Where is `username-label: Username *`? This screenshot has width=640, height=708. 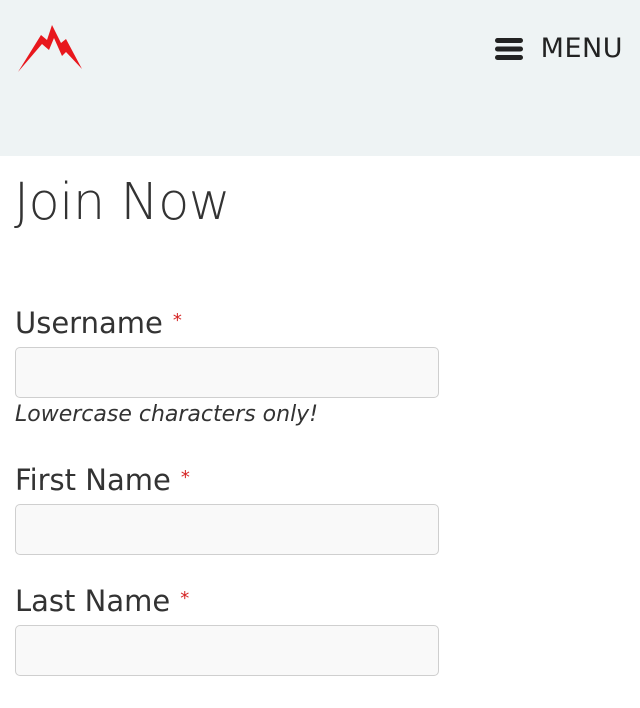 username-label: Username * is located at coordinates (98, 323).